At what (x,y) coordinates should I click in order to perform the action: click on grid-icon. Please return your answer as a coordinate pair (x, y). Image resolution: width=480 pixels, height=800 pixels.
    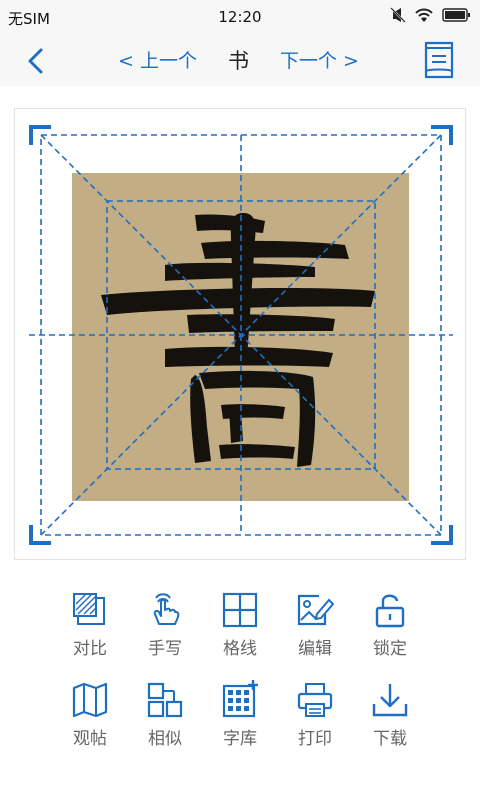
    Looking at the image, I should click on (240, 610).